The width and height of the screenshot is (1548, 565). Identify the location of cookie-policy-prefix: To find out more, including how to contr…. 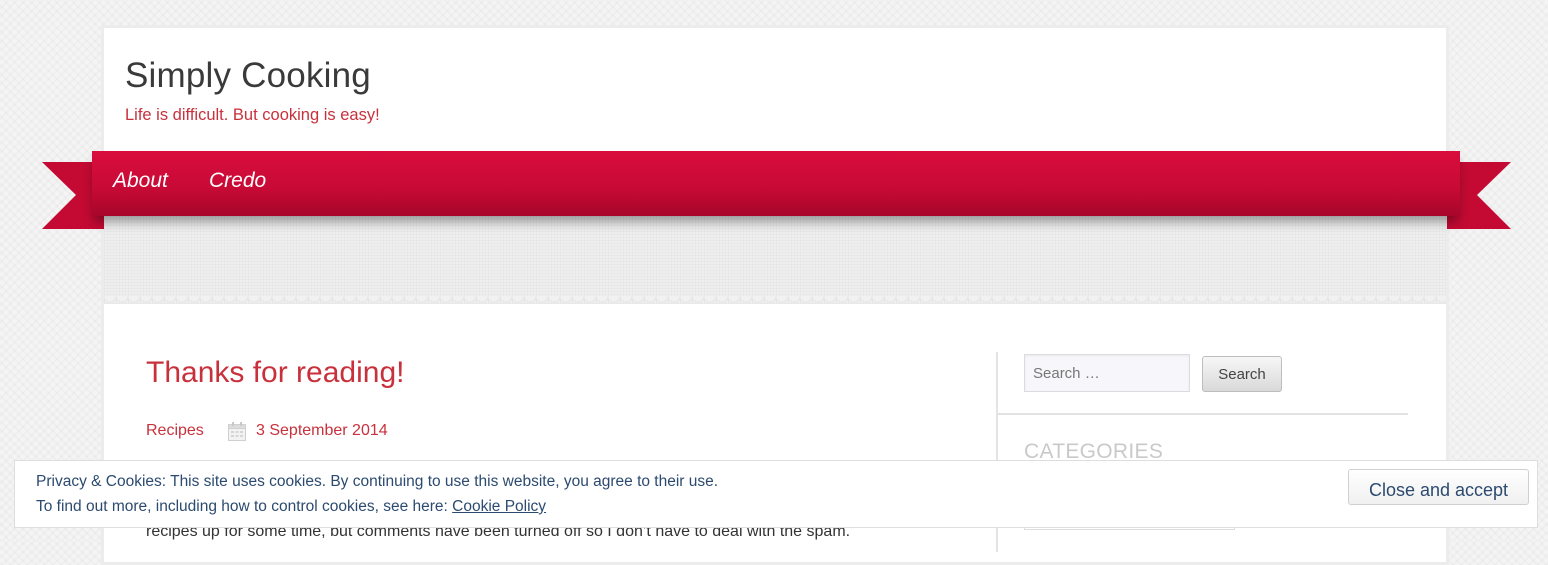
(244, 506).